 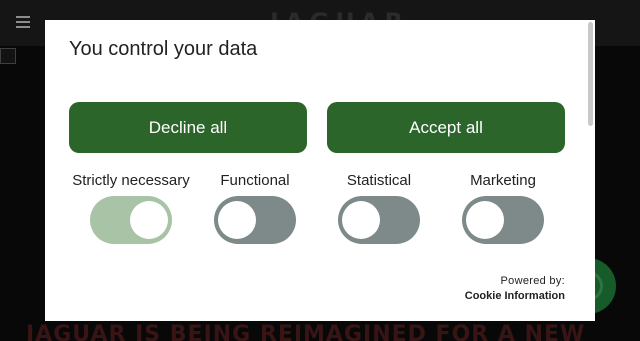 I want to click on strictly-necessary-switch, so click(x=131, y=220).